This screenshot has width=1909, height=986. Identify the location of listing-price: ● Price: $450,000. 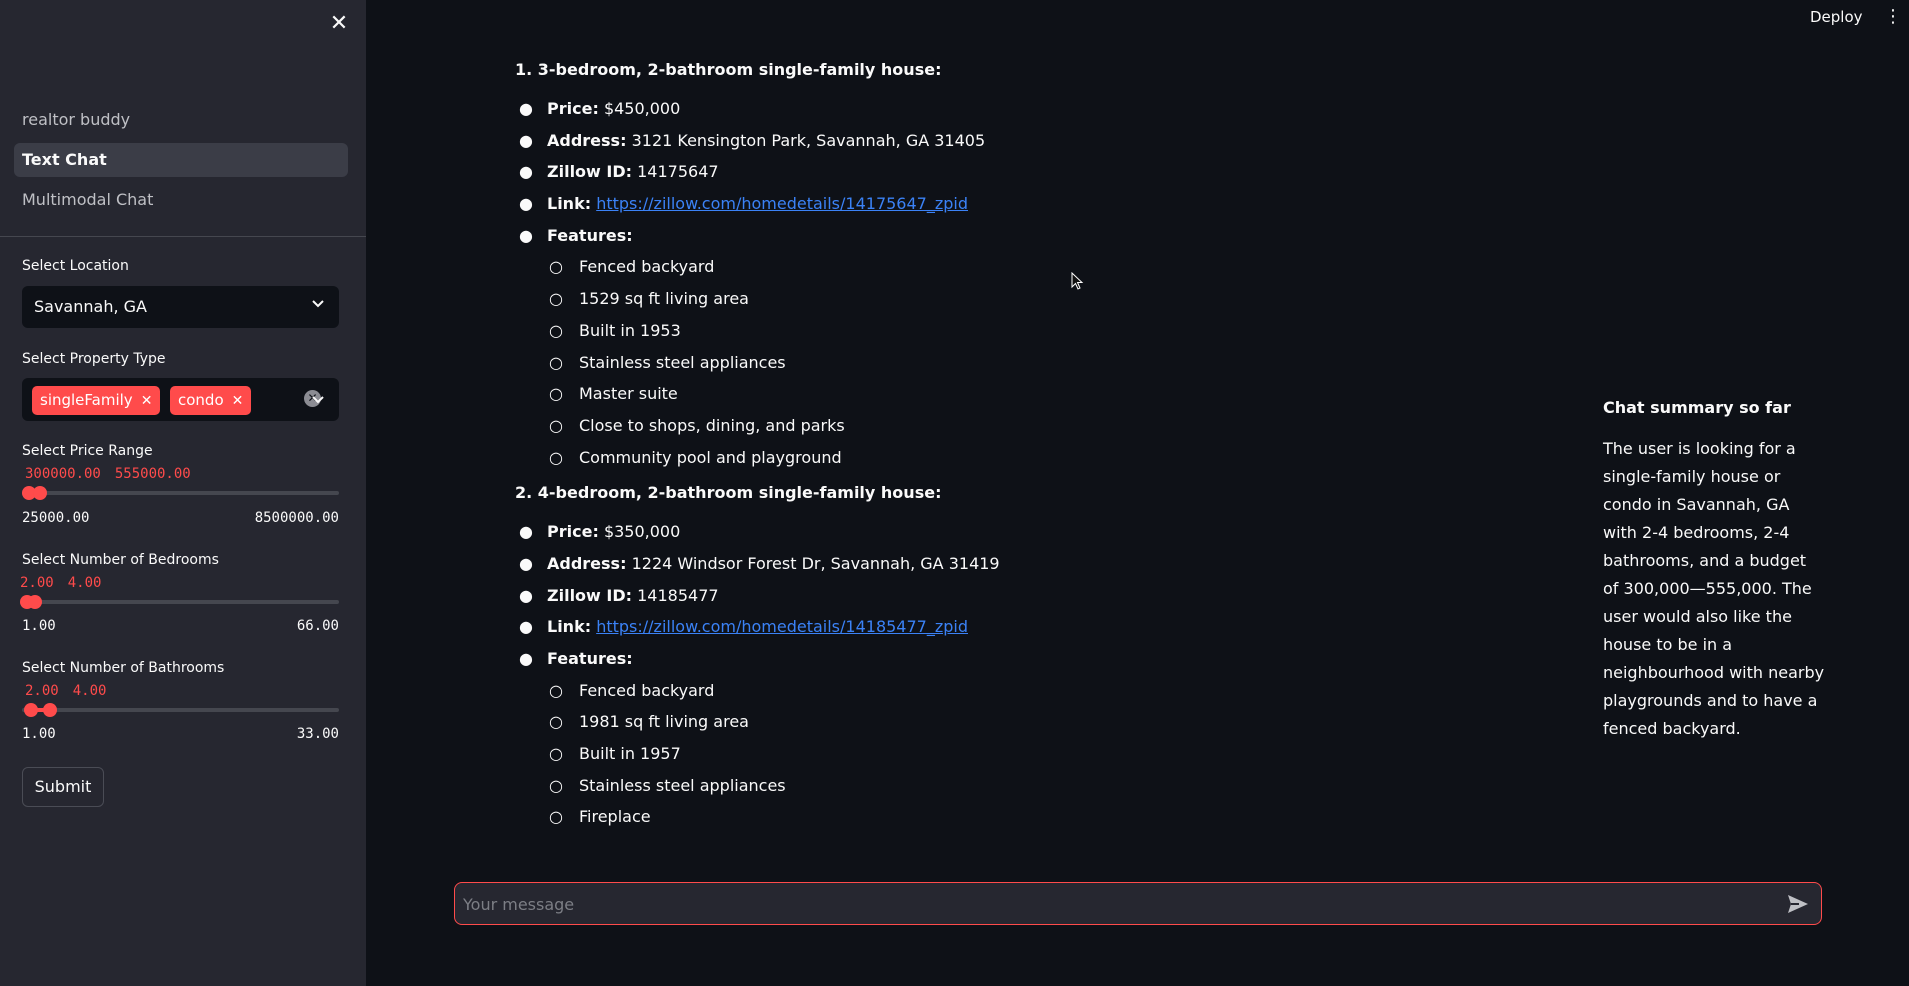
(600, 108).